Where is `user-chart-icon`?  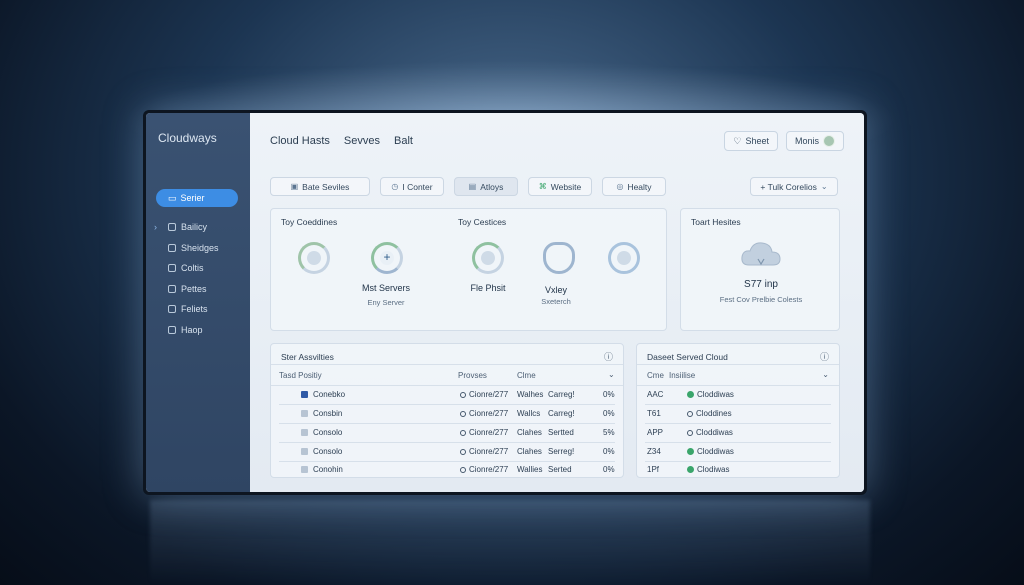 user-chart-icon is located at coordinates (314, 258).